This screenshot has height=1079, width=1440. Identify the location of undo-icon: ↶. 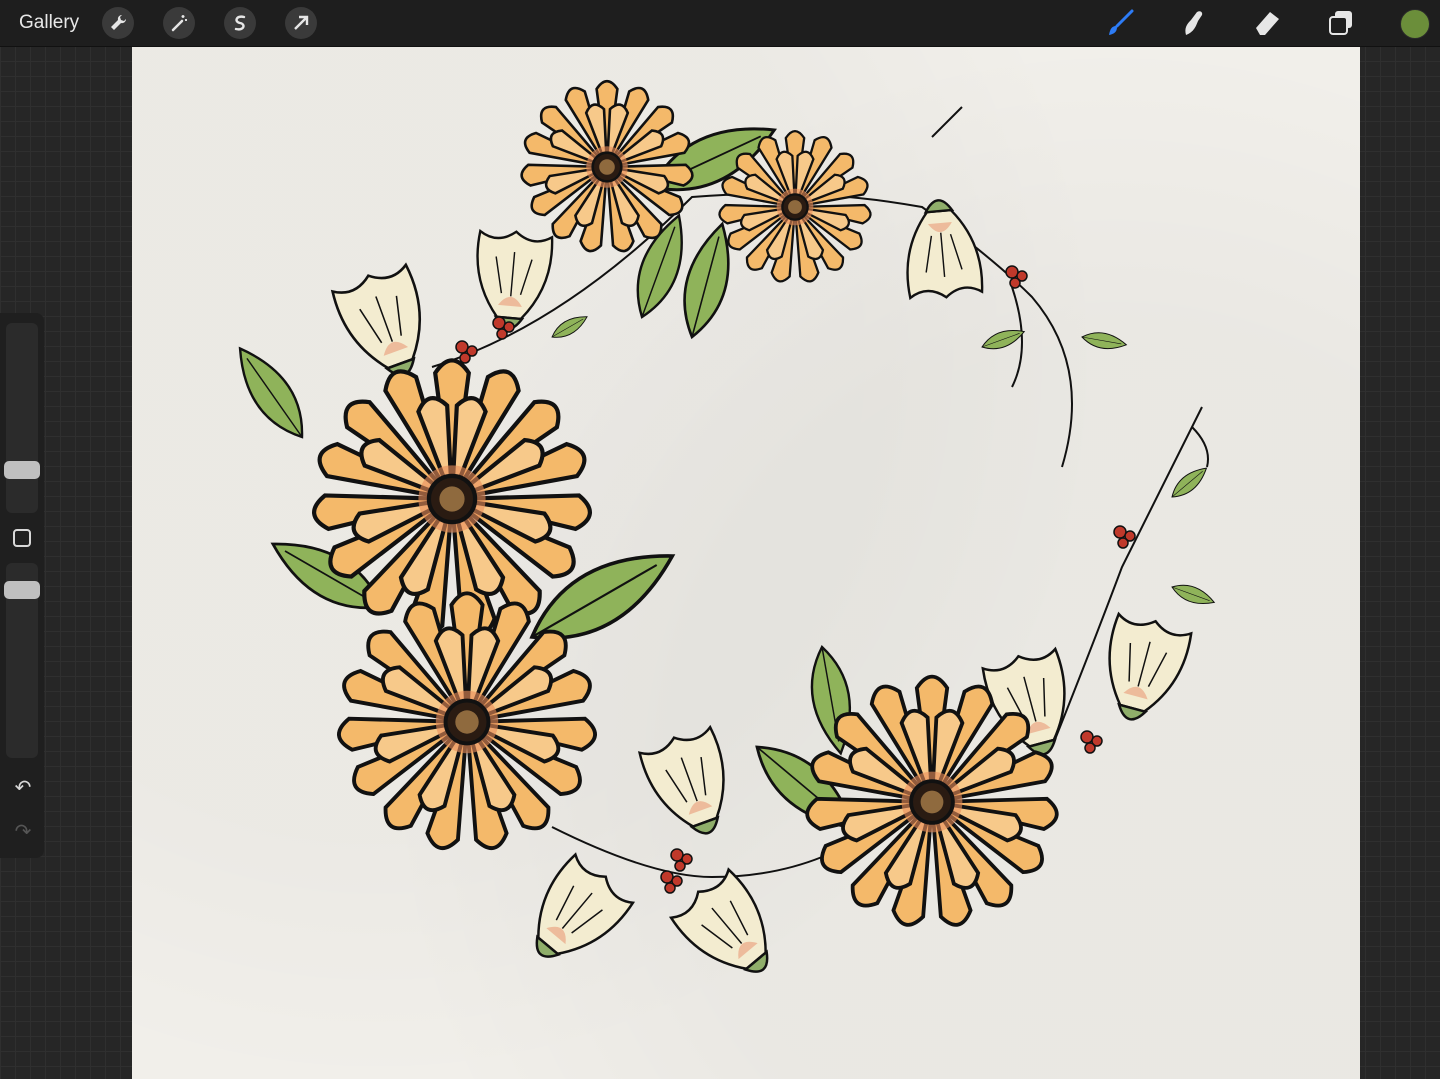
(23, 787).